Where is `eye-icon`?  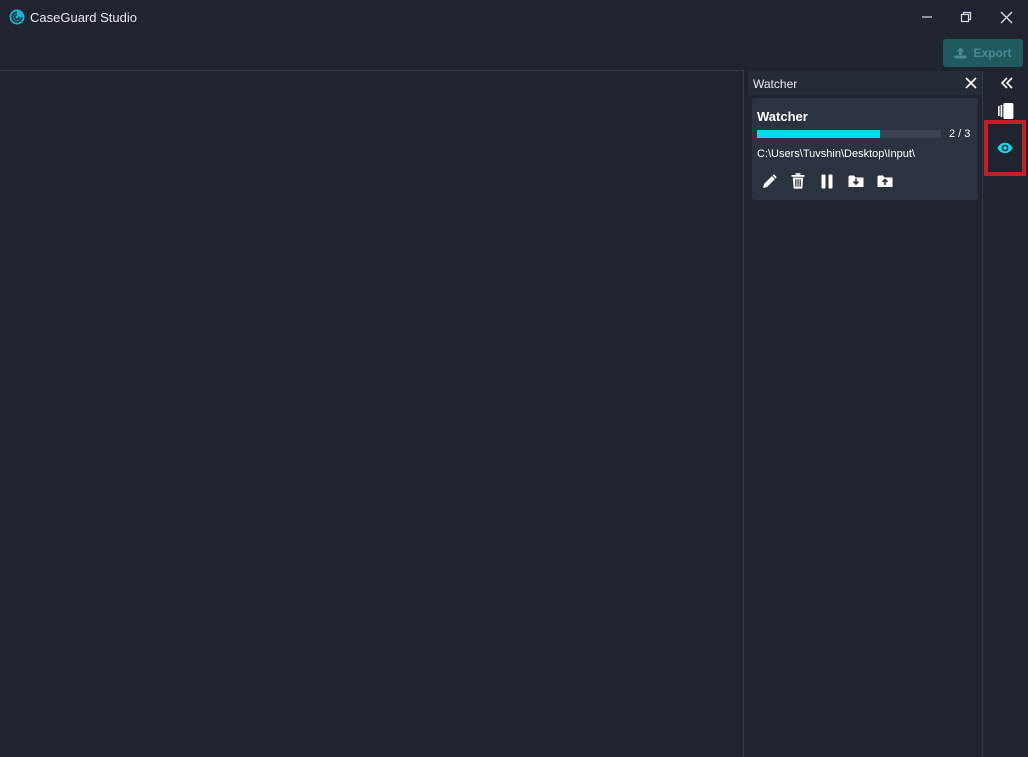
eye-icon is located at coordinates (1005, 148).